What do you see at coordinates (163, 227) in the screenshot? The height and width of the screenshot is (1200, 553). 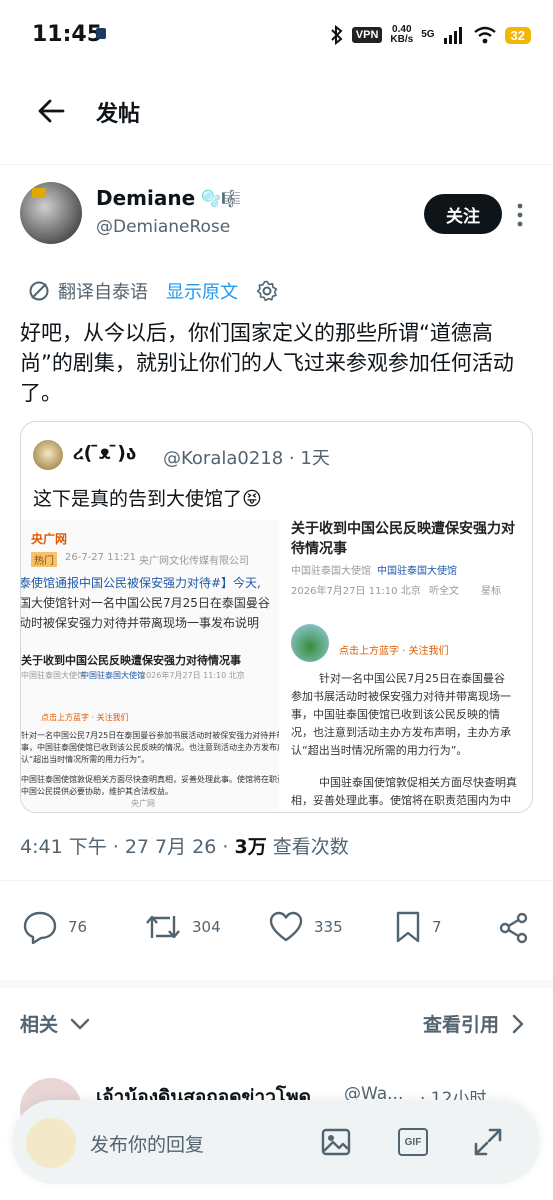 I see `author-handle: @DemianeRose` at bounding box center [163, 227].